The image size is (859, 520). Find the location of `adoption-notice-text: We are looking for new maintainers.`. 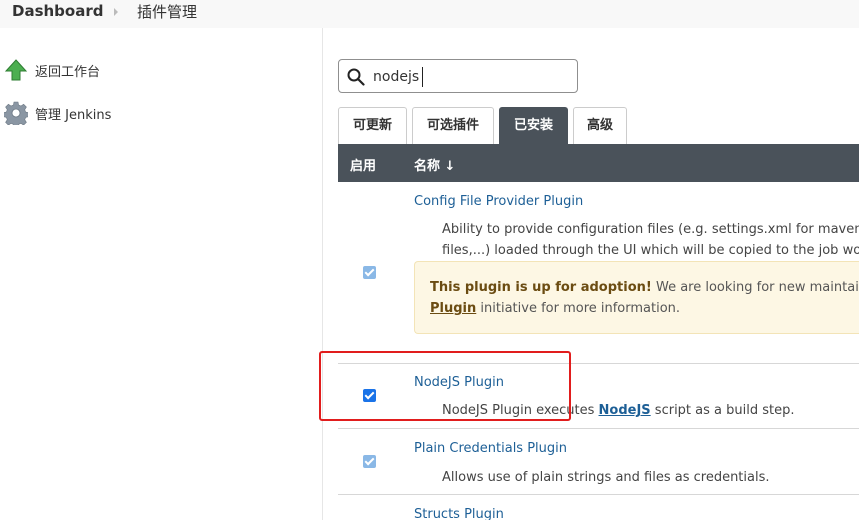

adoption-notice-text: We are looking for new maintainers. is located at coordinates (757, 287).